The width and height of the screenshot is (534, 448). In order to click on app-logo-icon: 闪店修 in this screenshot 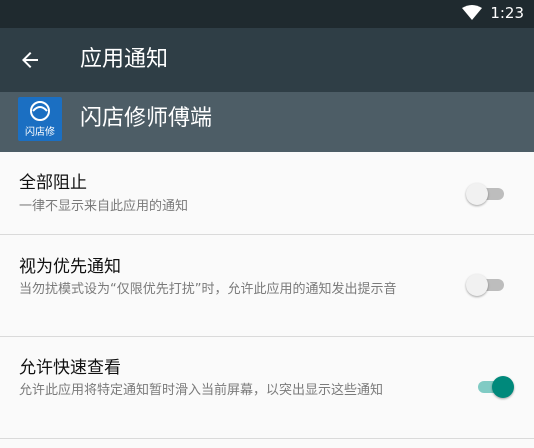, I will do `click(40, 119)`.